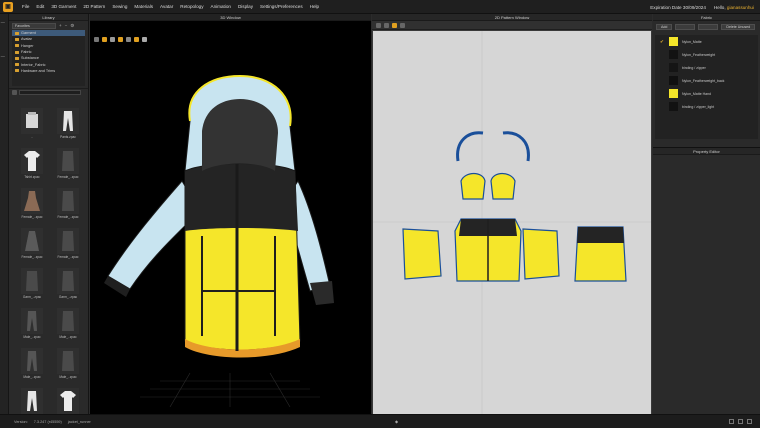  I want to click on segment-sewing-icon, so click(402, 25).